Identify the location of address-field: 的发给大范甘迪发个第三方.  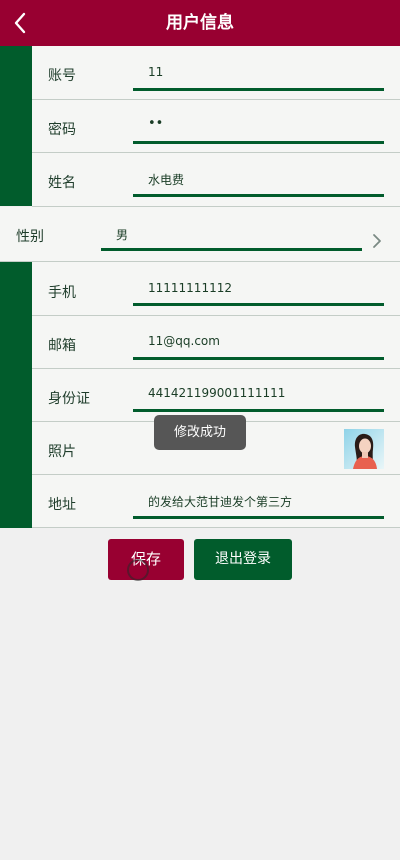
(220, 501).